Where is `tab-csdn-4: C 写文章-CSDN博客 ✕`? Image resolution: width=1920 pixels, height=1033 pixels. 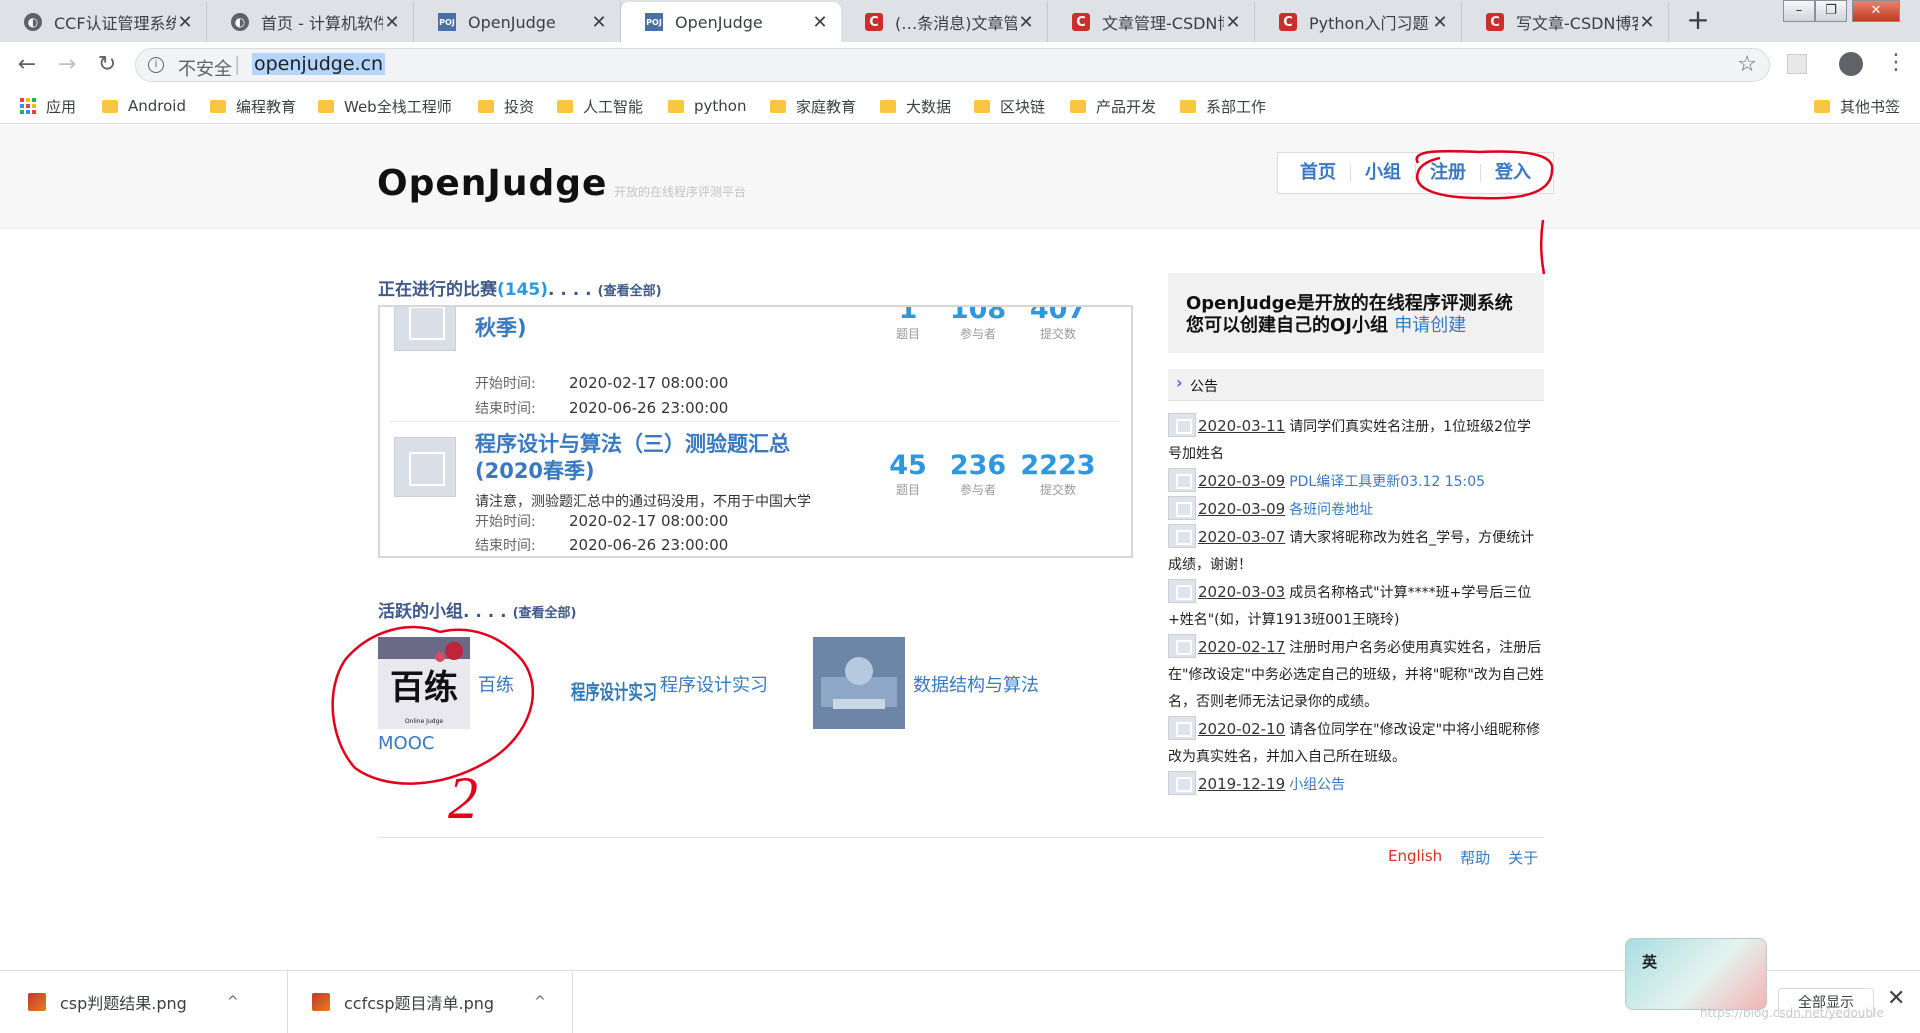 tab-csdn-4: C 写文章-CSDN博客 ✕ is located at coordinates (1565, 22).